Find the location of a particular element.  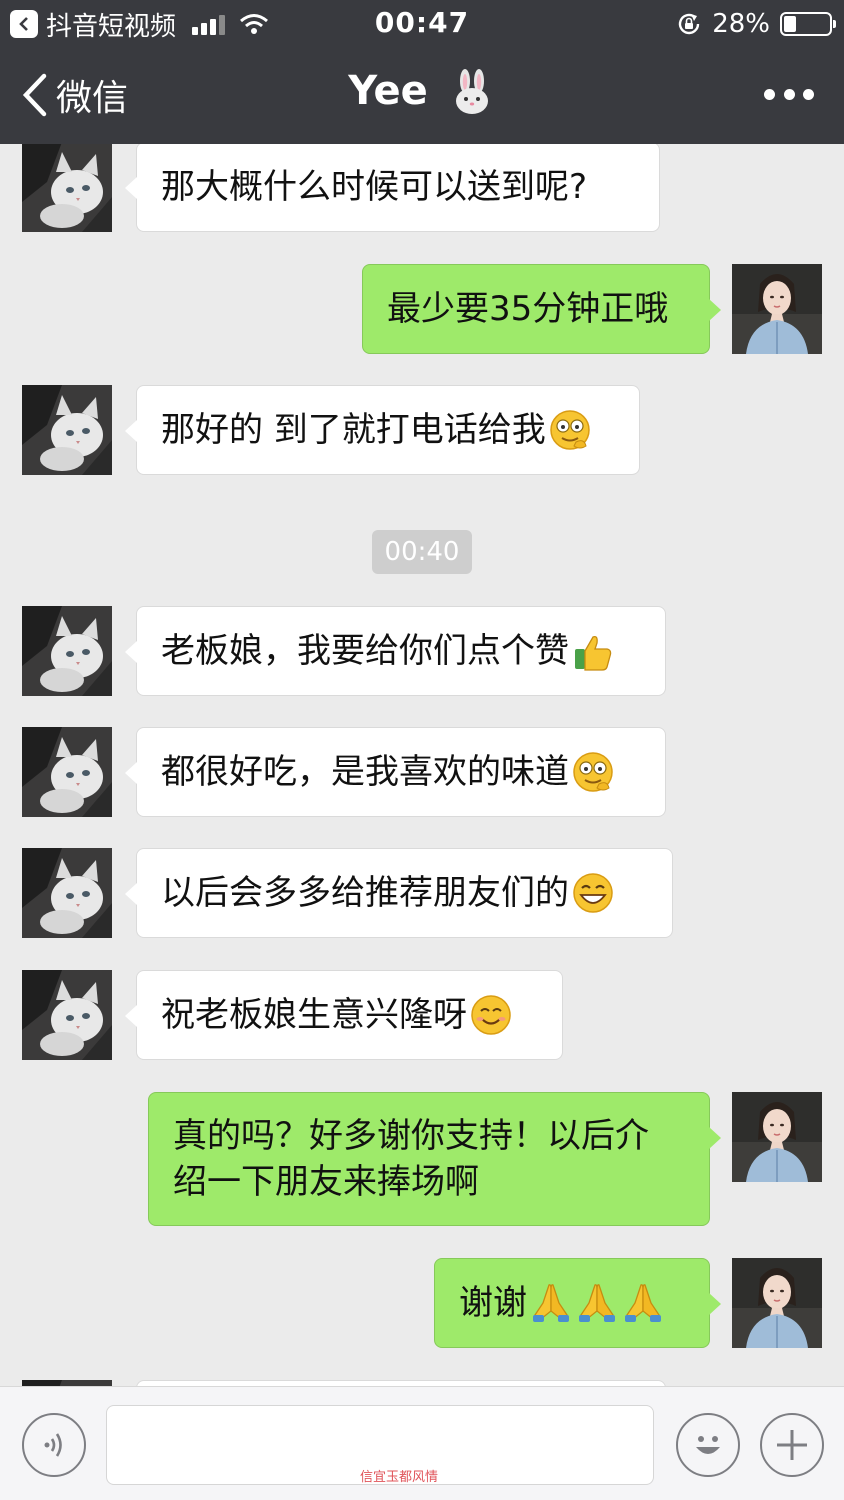

incoming-message: 以后会多多给推荐朋友们的 is located at coordinates (399, 893).